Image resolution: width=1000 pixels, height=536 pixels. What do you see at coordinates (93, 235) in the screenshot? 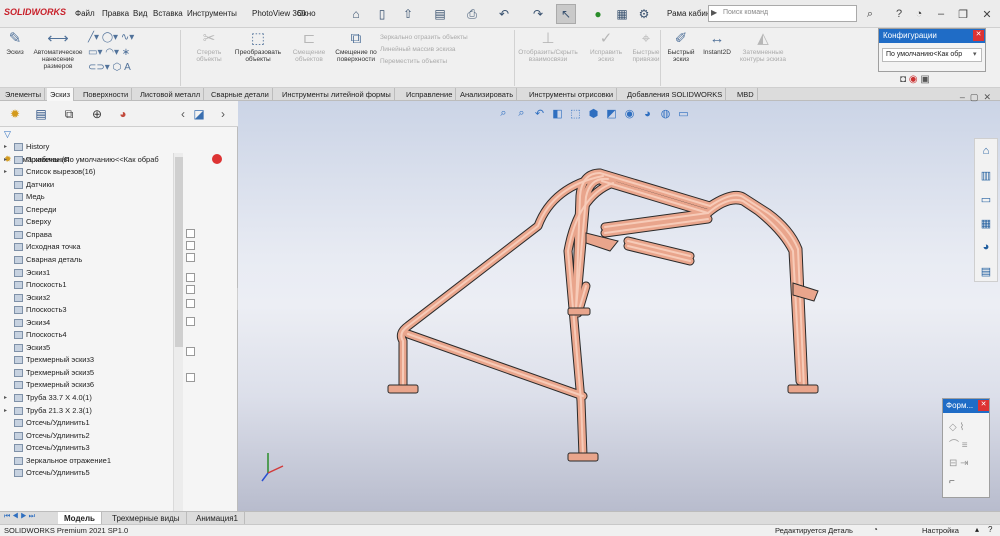
I see `tree-item: Справа` at bounding box center [93, 235].